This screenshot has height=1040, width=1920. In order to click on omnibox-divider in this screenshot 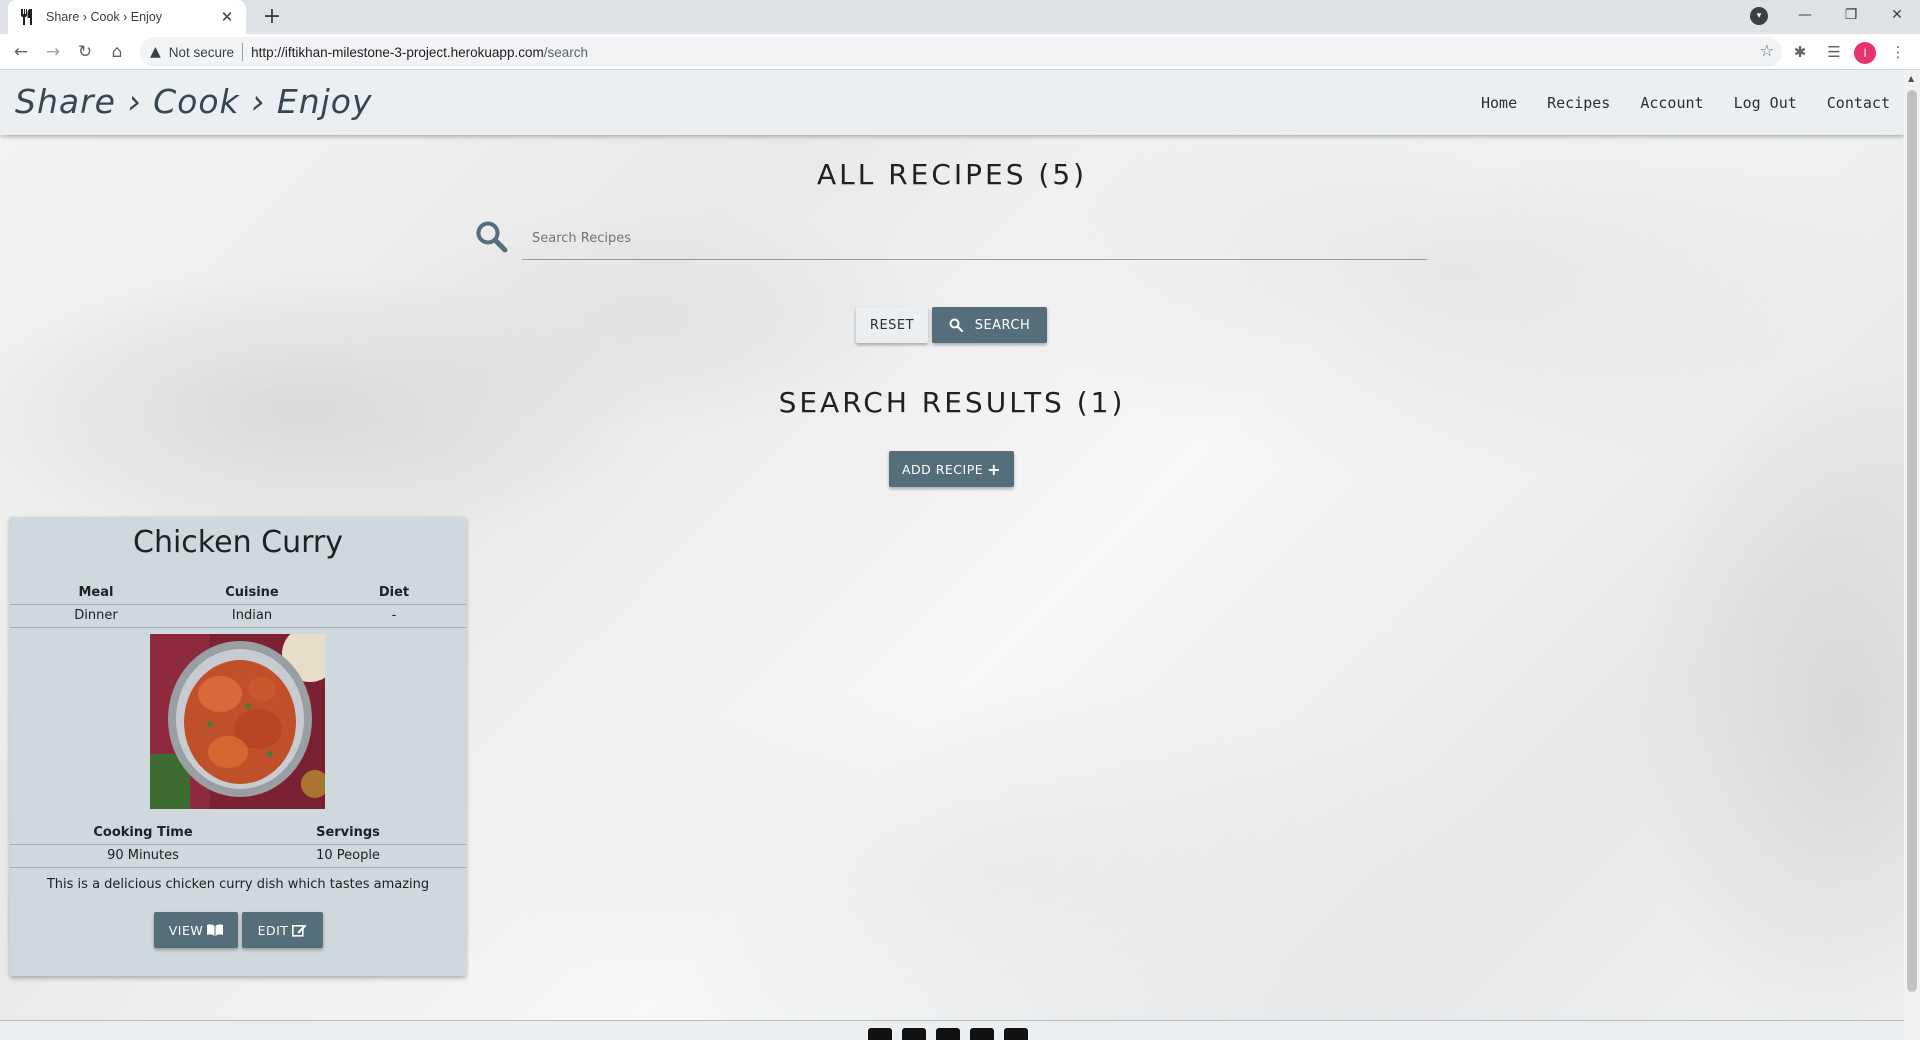, I will do `click(243, 52)`.